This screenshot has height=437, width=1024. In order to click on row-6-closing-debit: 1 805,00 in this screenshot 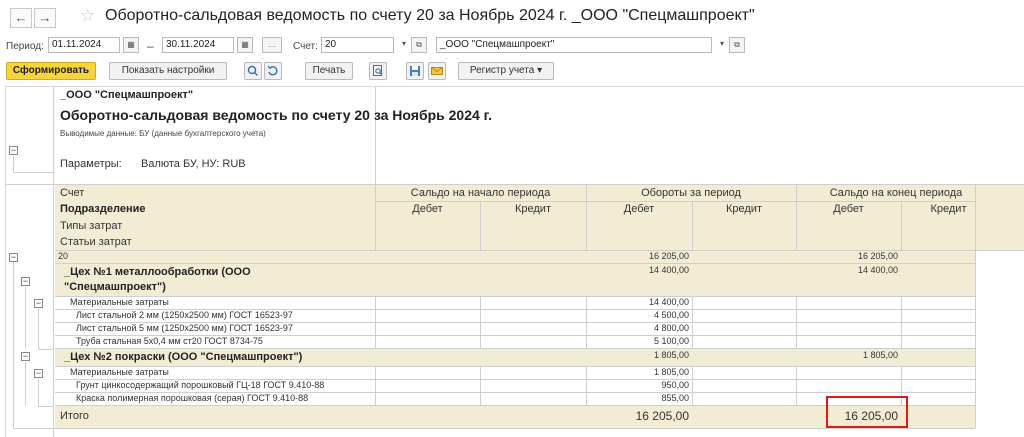, I will do `click(880, 355)`.